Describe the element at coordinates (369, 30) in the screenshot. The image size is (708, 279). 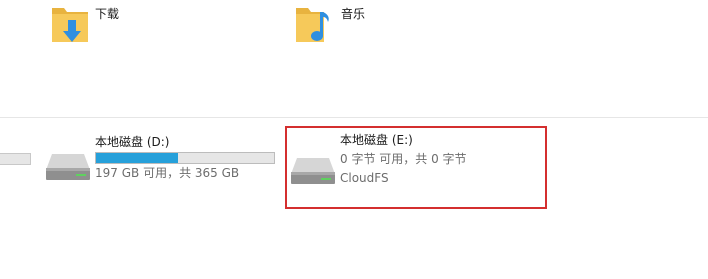
I see `folder-music: 音乐` at that location.